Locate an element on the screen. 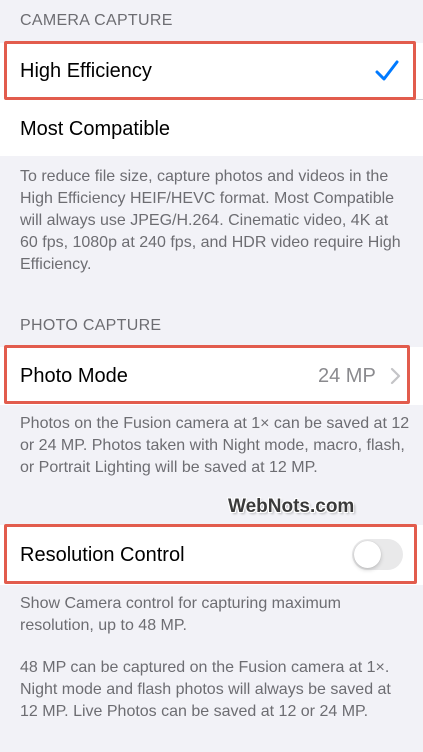 The image size is (423, 752). photo-mode-value: 24 MP is located at coordinates (347, 376).